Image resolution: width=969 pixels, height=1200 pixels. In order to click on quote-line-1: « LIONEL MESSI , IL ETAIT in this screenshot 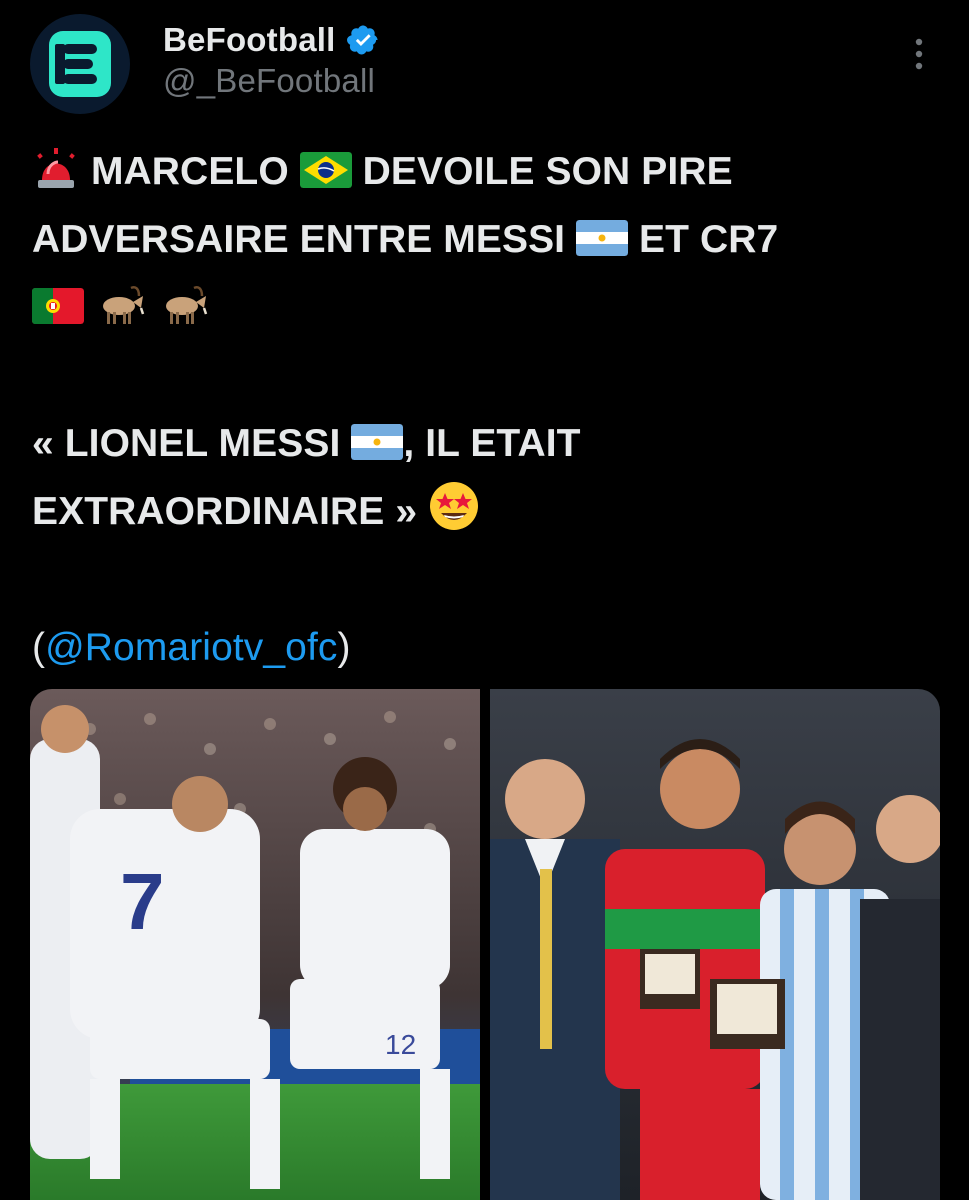, I will do `click(482, 444)`.